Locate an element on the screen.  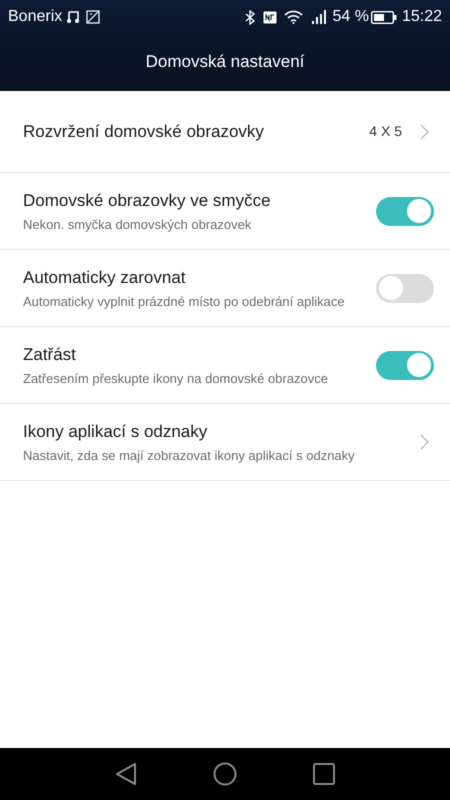
setting-title: Automaticky zarovnat is located at coordinates (105, 278).